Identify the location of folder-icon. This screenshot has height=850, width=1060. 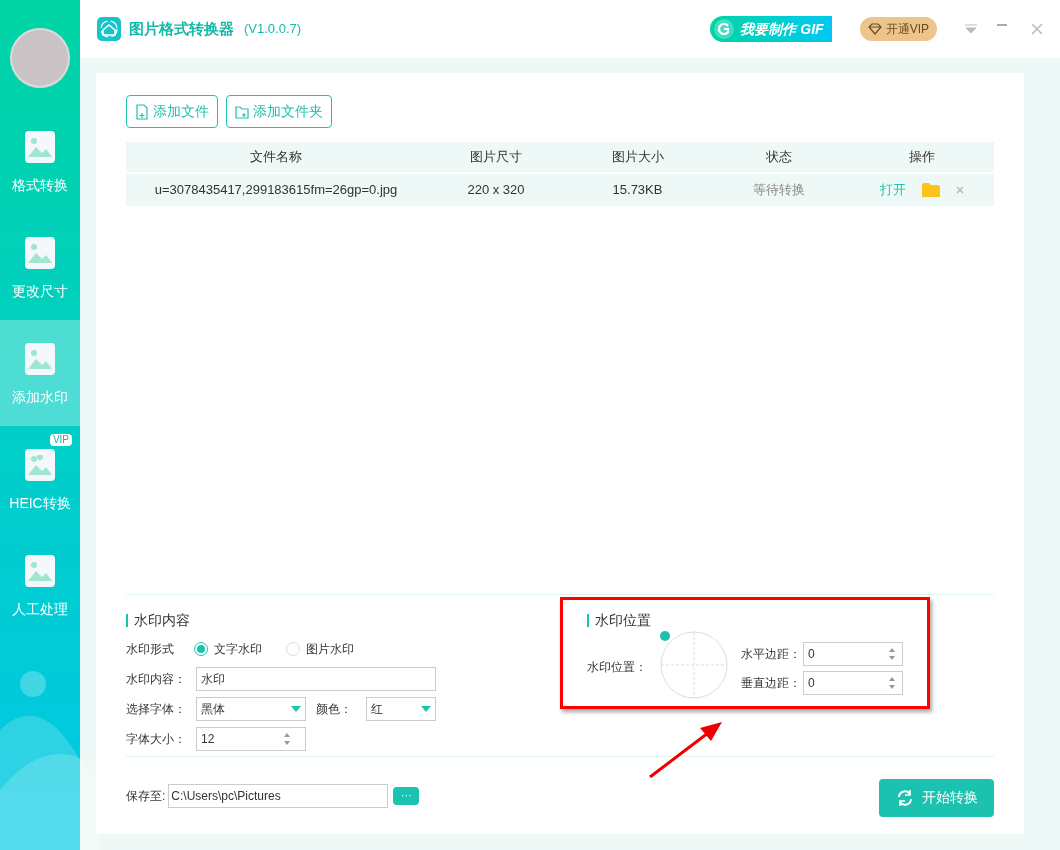
(930, 190).